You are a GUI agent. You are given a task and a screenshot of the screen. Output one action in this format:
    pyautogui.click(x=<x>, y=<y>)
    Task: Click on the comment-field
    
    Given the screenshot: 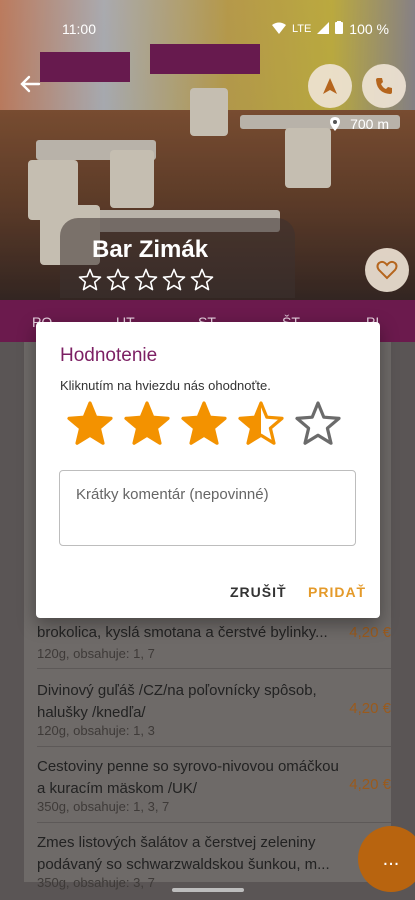 What is the action you would take?
    pyautogui.click(x=207, y=508)
    